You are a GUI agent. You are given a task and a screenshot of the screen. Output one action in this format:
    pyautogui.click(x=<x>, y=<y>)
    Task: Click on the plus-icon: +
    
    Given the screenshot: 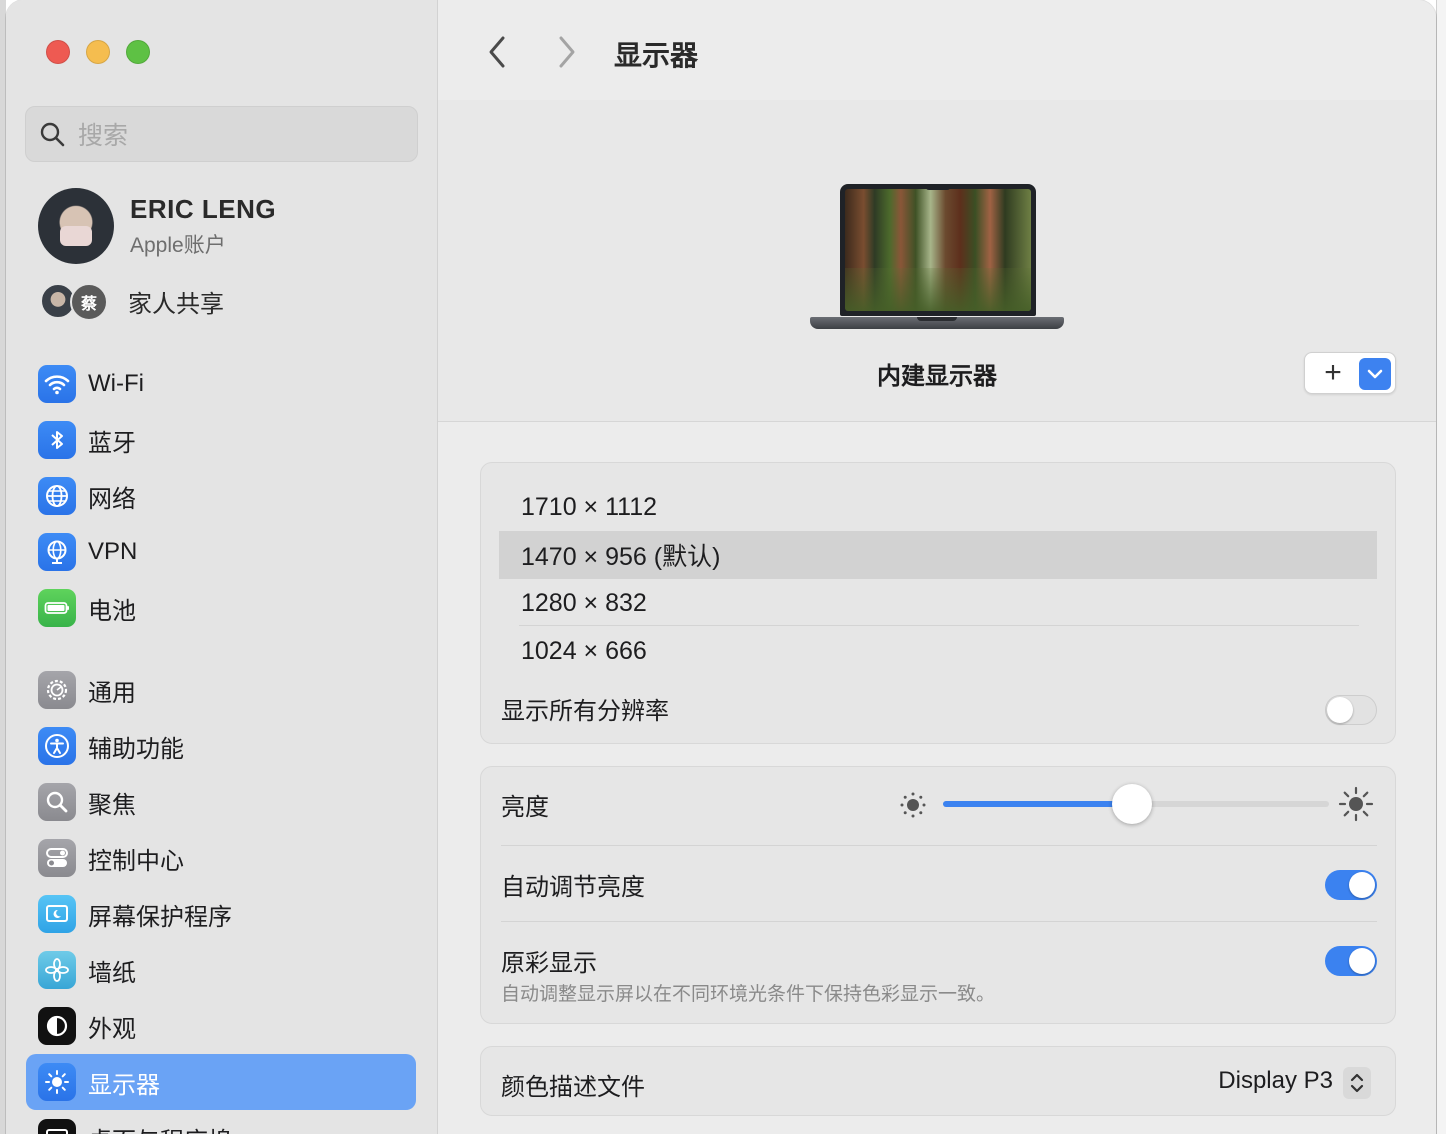 What is the action you would take?
    pyautogui.click(x=1333, y=372)
    